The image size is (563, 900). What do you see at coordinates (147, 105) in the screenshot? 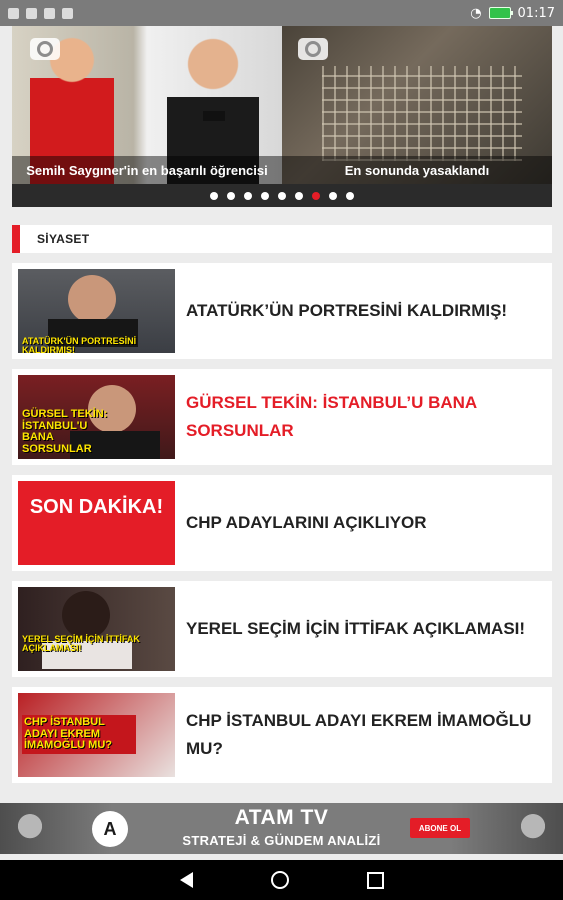
I see `carousel-slide: Semih Saygıner'in en başarılı öğrencisi` at bounding box center [147, 105].